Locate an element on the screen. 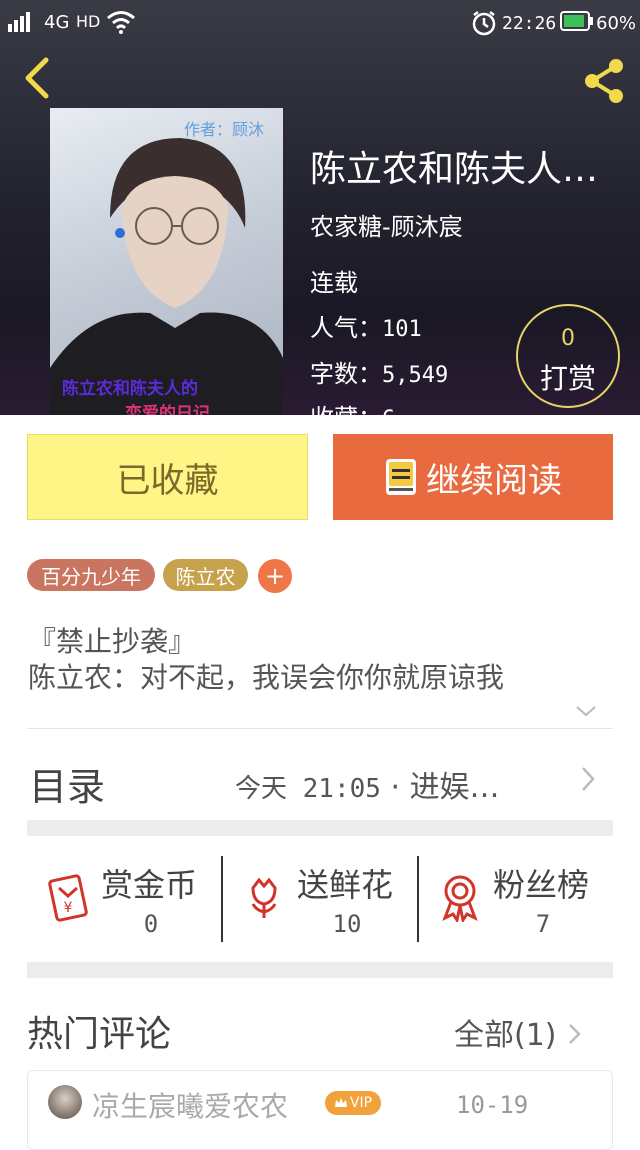  hot-comments-title: 热门评论 is located at coordinates (99, 1034).